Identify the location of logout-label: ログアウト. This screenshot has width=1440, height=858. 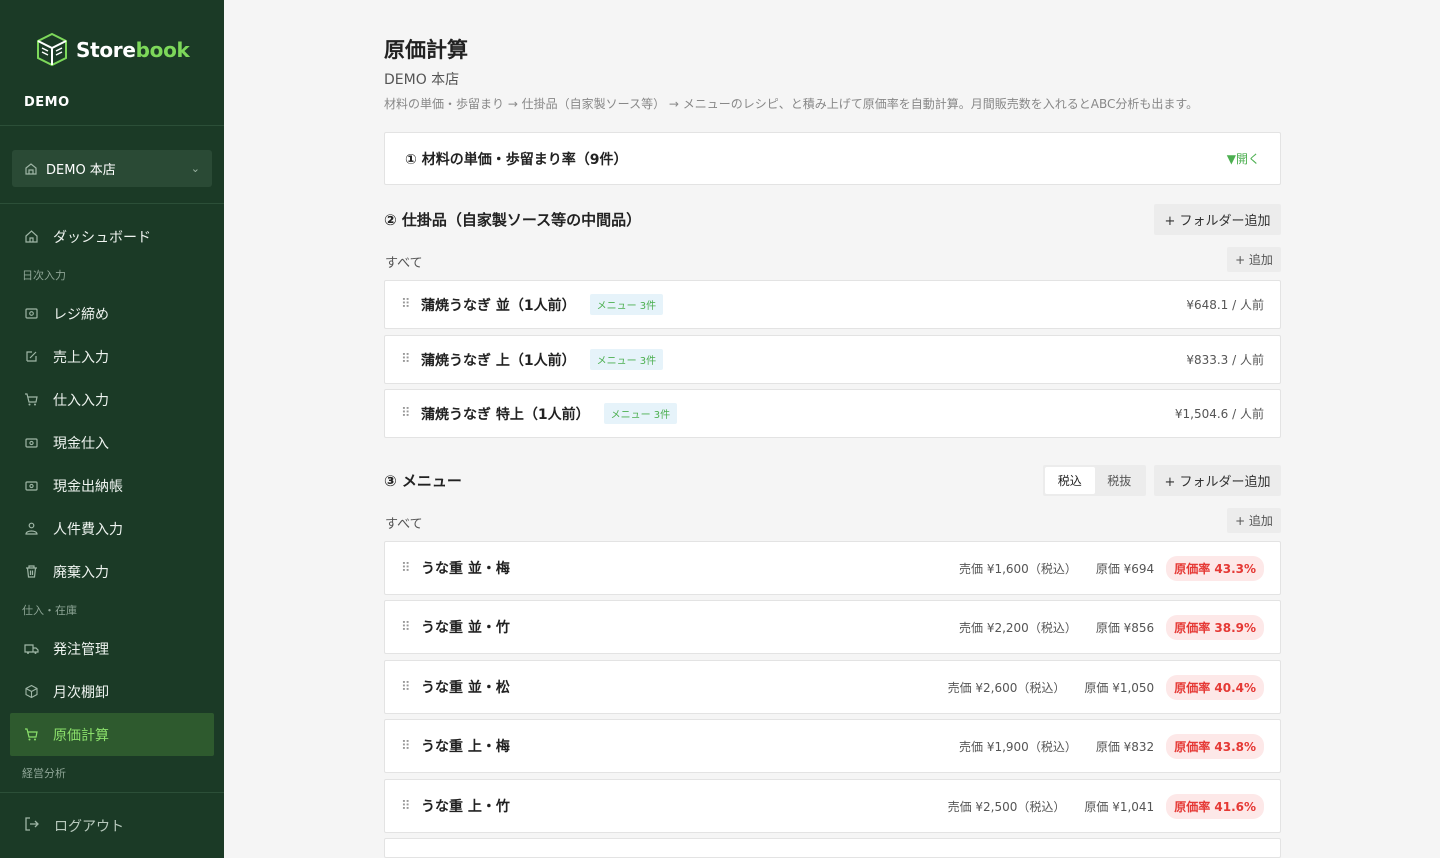
(89, 826).